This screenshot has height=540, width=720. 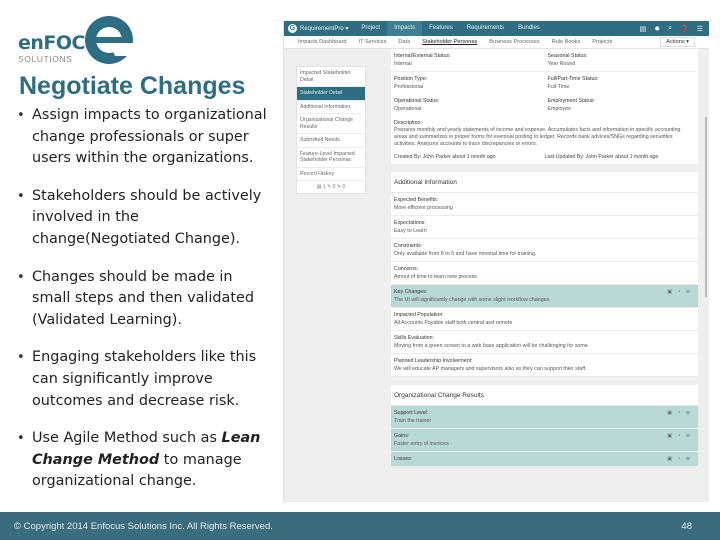 I want to click on field-value: Operational, so click(x=408, y=109).